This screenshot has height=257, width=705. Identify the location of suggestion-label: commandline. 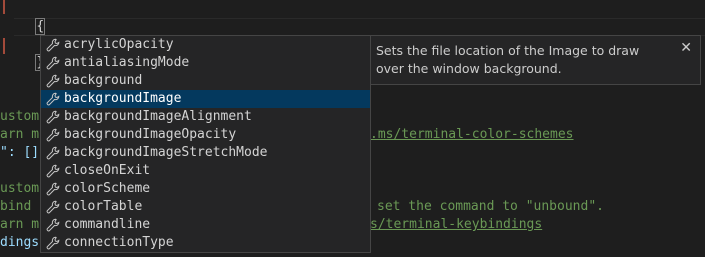
(107, 224).